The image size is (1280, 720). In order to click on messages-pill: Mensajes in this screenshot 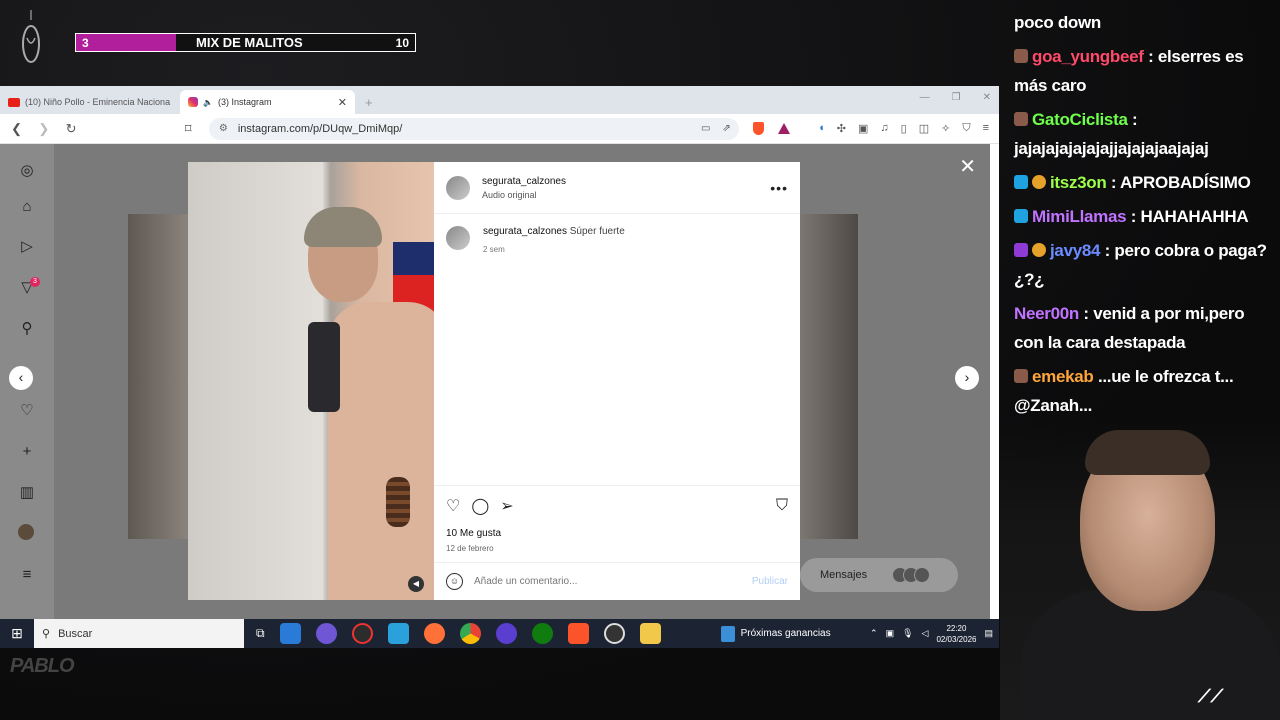, I will do `click(879, 575)`.